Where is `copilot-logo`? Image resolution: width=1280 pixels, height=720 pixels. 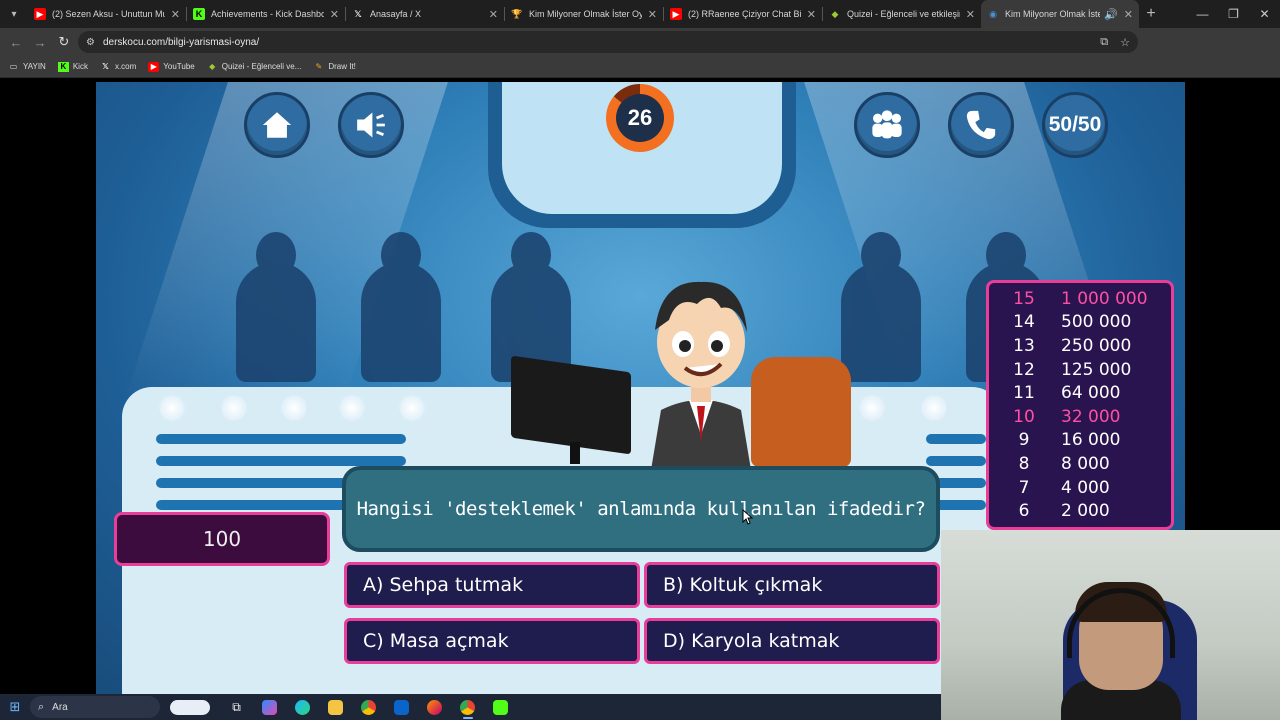
copilot-logo is located at coordinates (269, 707).